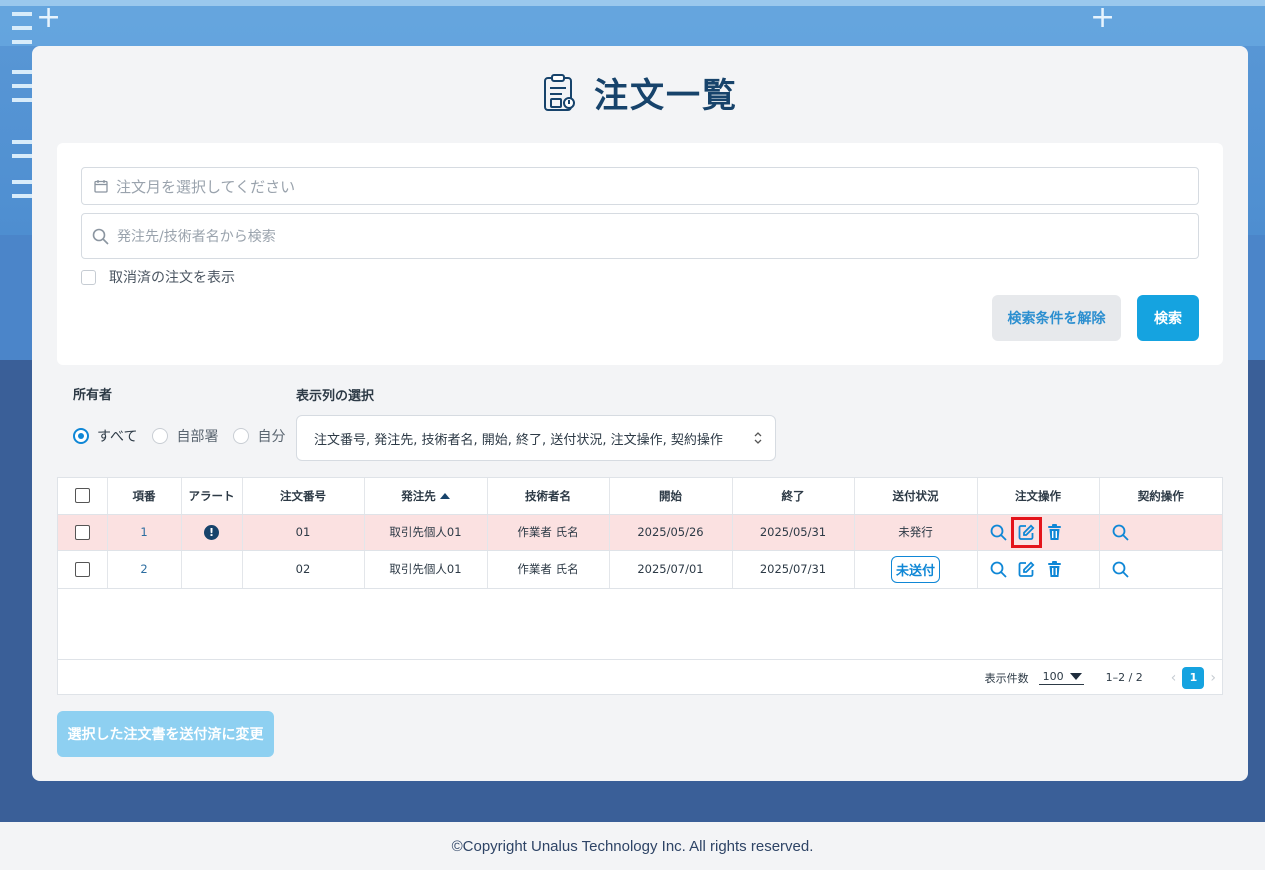  What do you see at coordinates (548, 496) in the screenshot?
I see `header-engineer: 技術者名` at bounding box center [548, 496].